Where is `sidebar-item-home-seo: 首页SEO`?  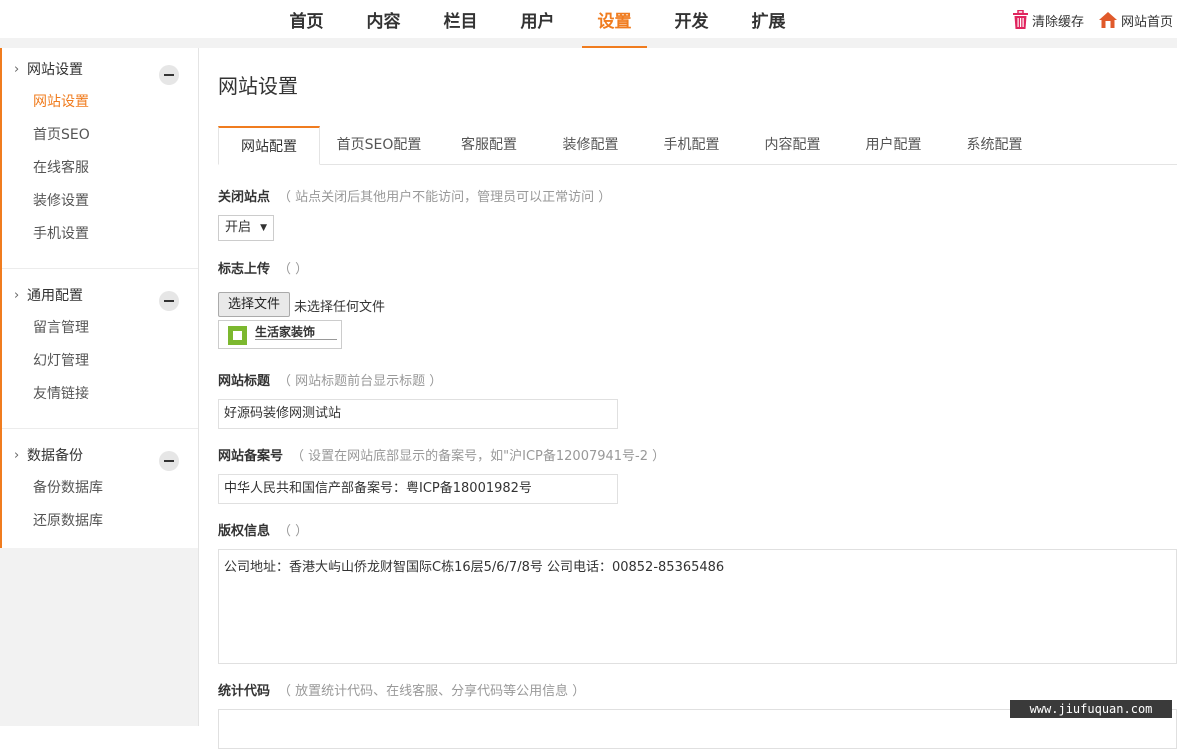 sidebar-item-home-seo: 首页SEO is located at coordinates (100, 135).